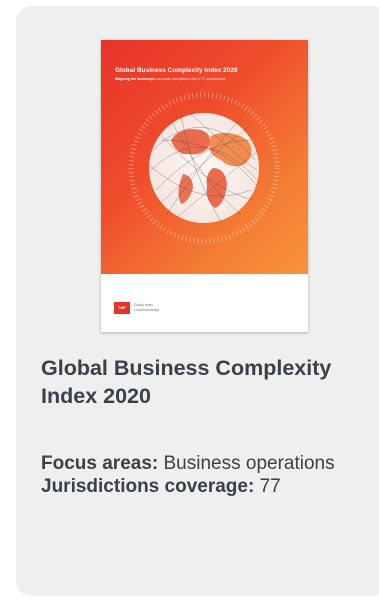 This screenshot has height=603, width=379. What do you see at coordinates (148, 486) in the screenshot?
I see `jurisdictions-coverage-label: Jurisdictions coverage:` at bounding box center [148, 486].